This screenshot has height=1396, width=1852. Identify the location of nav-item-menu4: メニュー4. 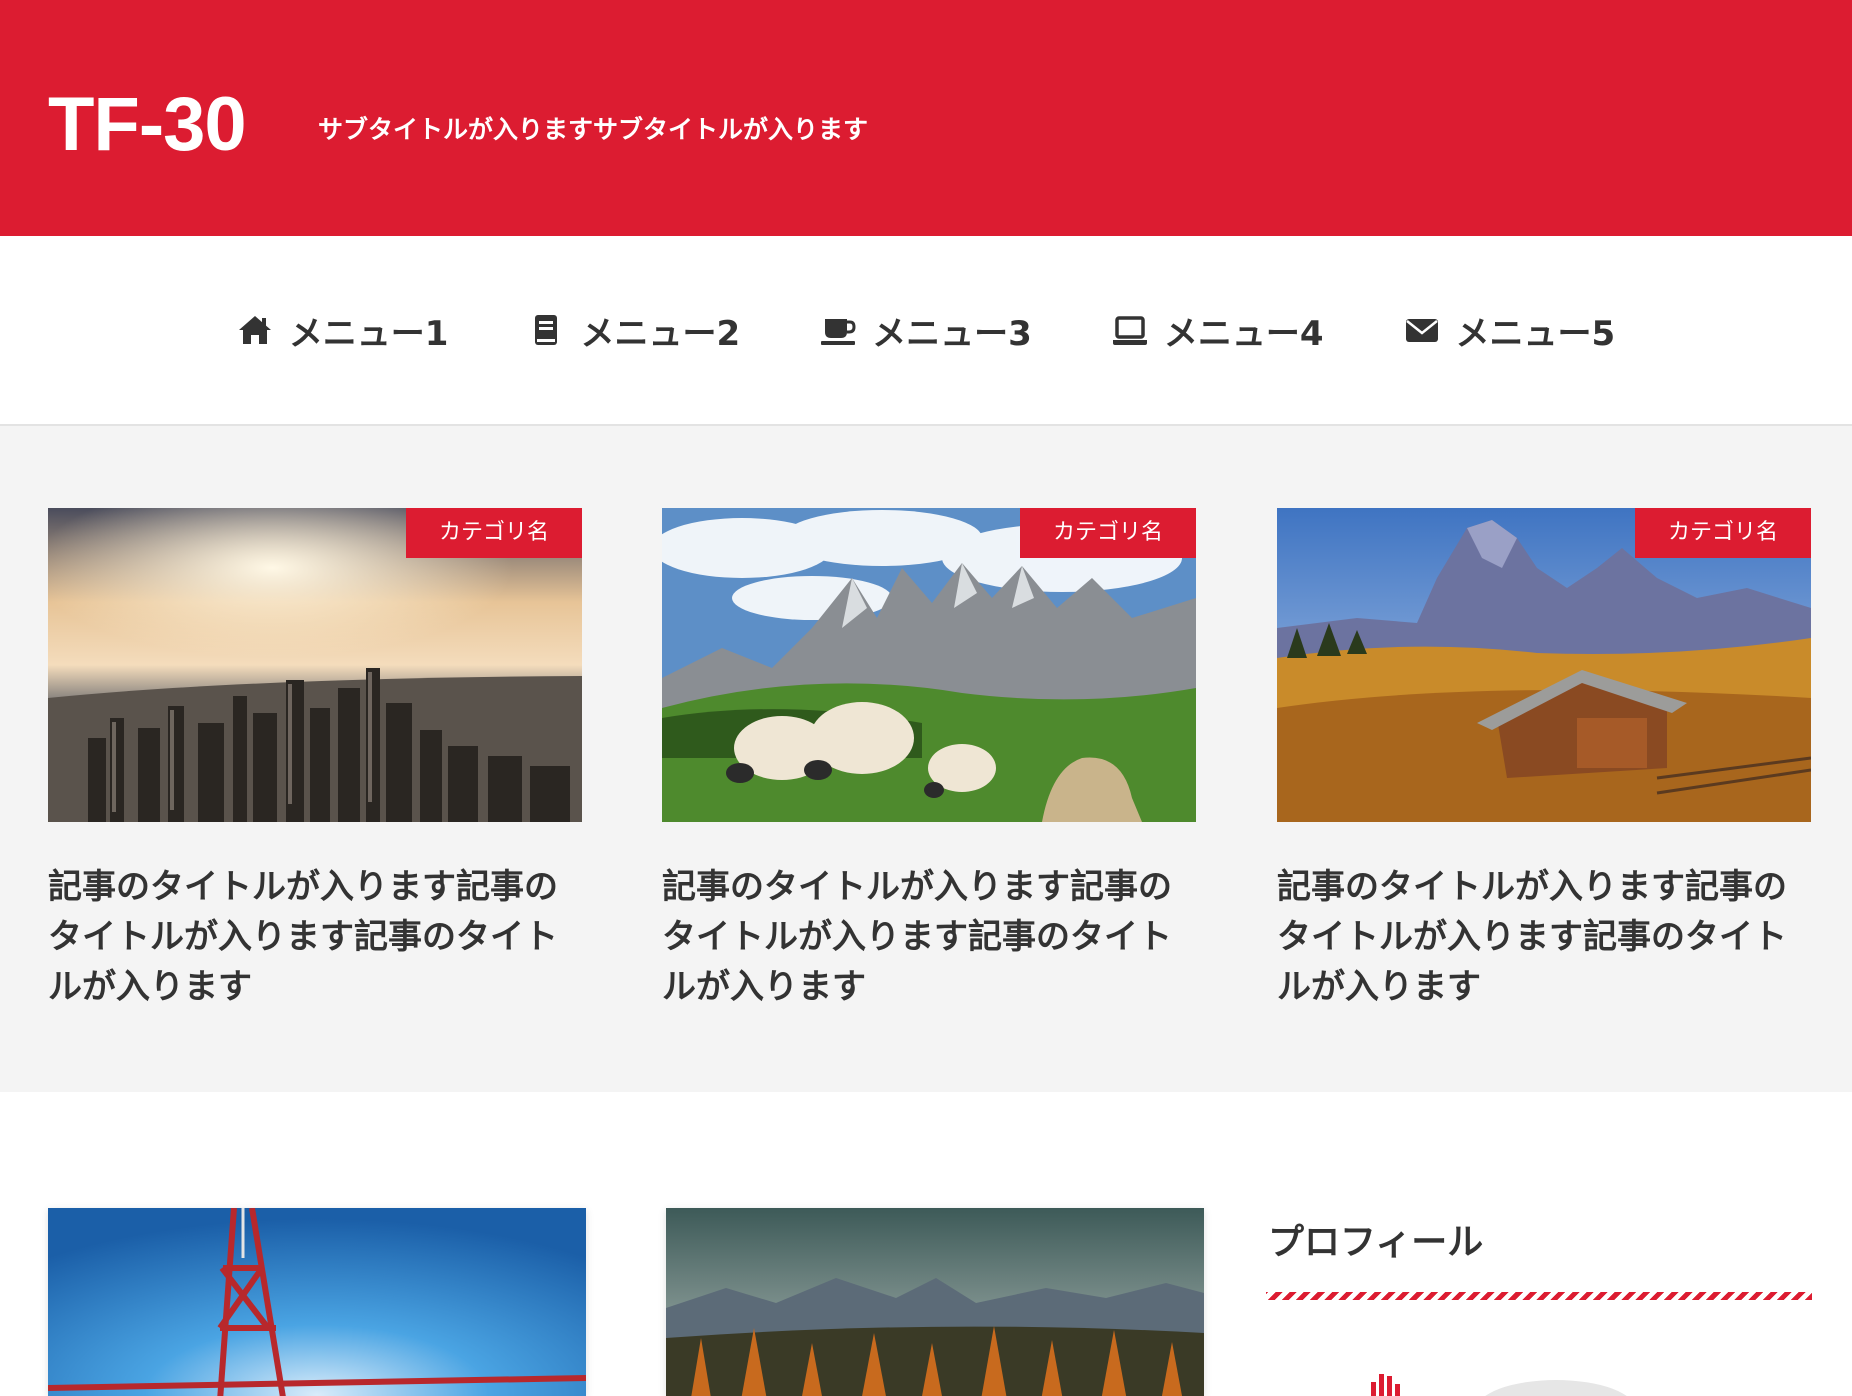
(1218, 330).